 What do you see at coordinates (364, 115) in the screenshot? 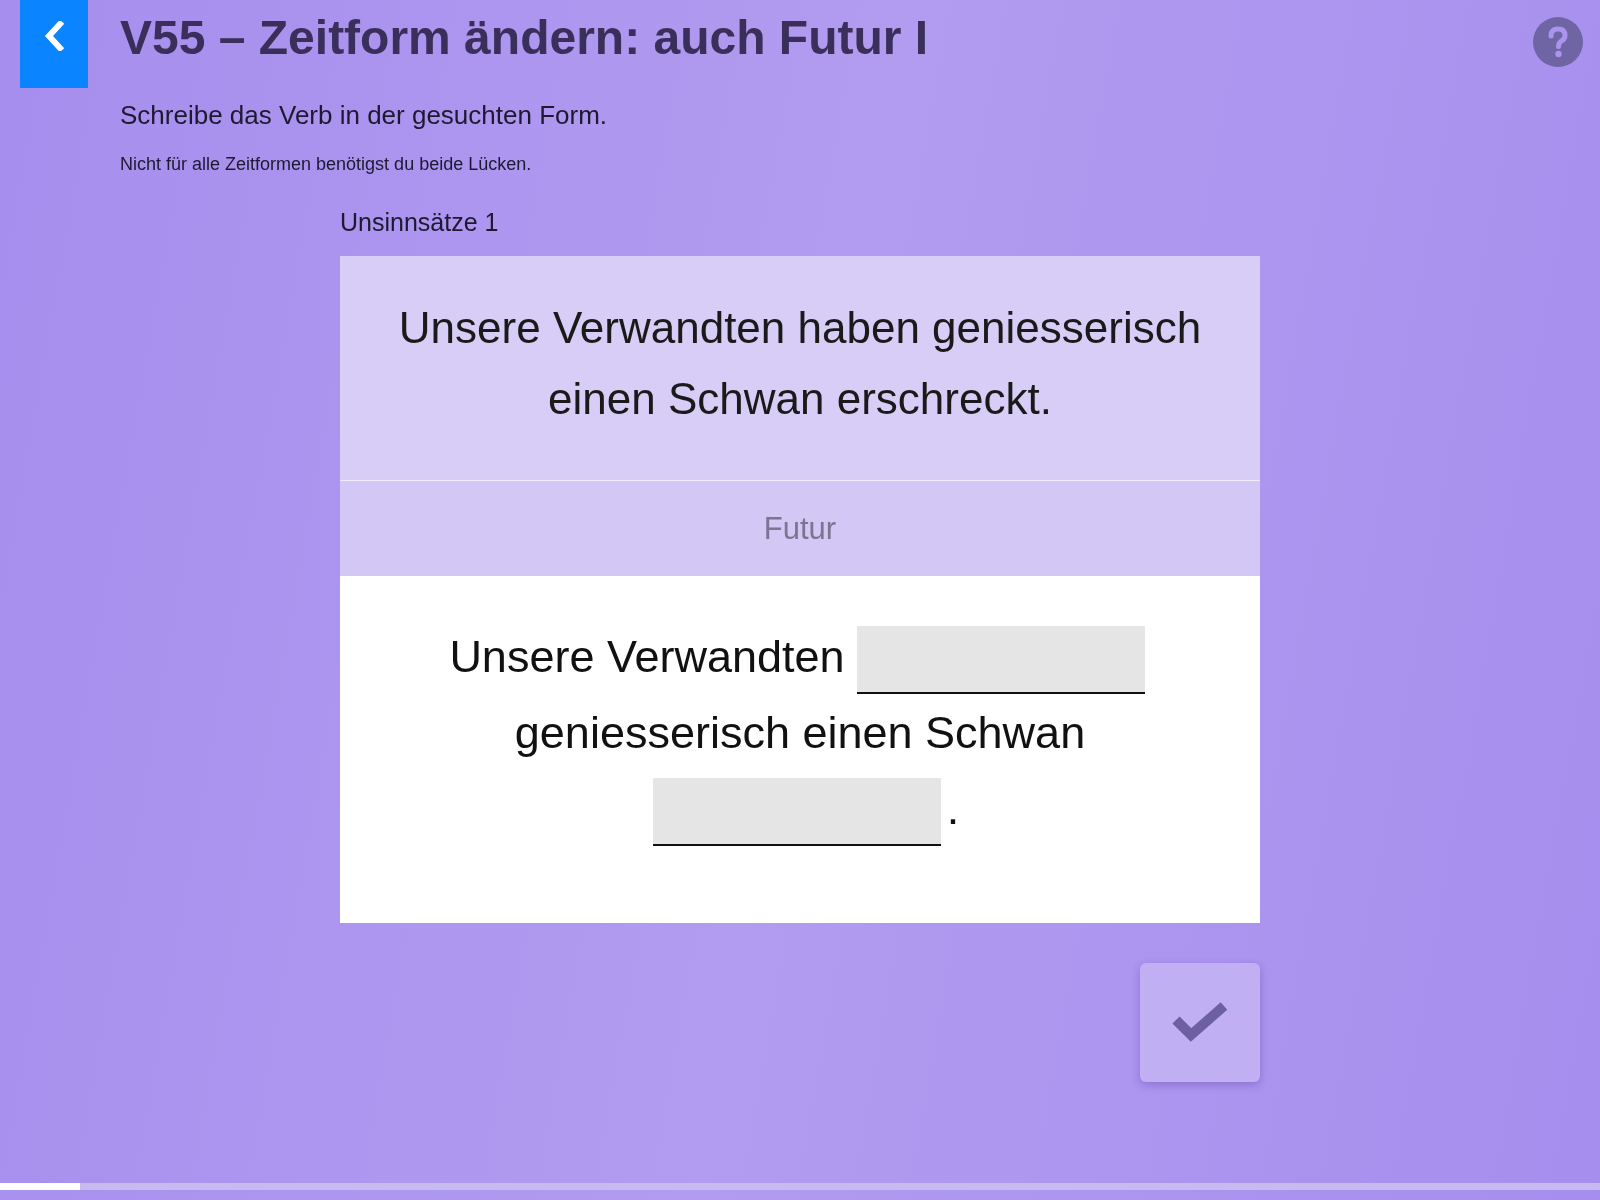
I see `instruction-text: Schreibe das Verb in der gesuchten Form.` at bounding box center [364, 115].